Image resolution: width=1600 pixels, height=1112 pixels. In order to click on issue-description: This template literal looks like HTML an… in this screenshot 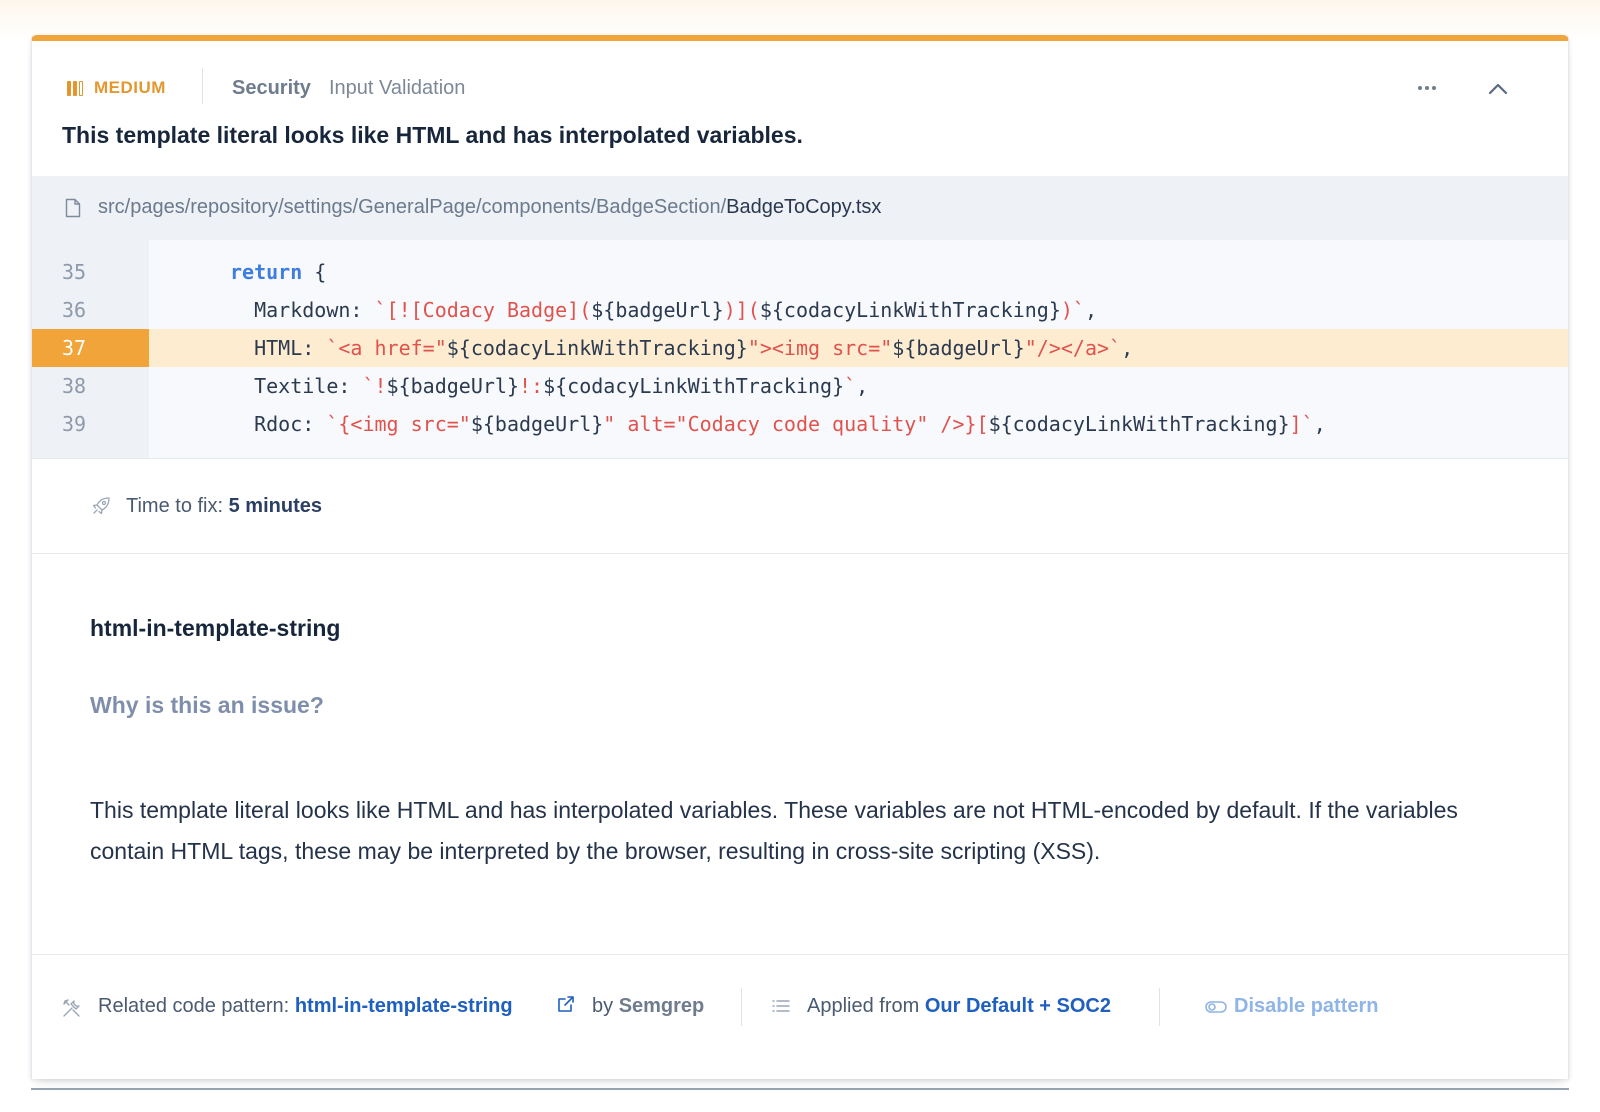, I will do `click(774, 830)`.